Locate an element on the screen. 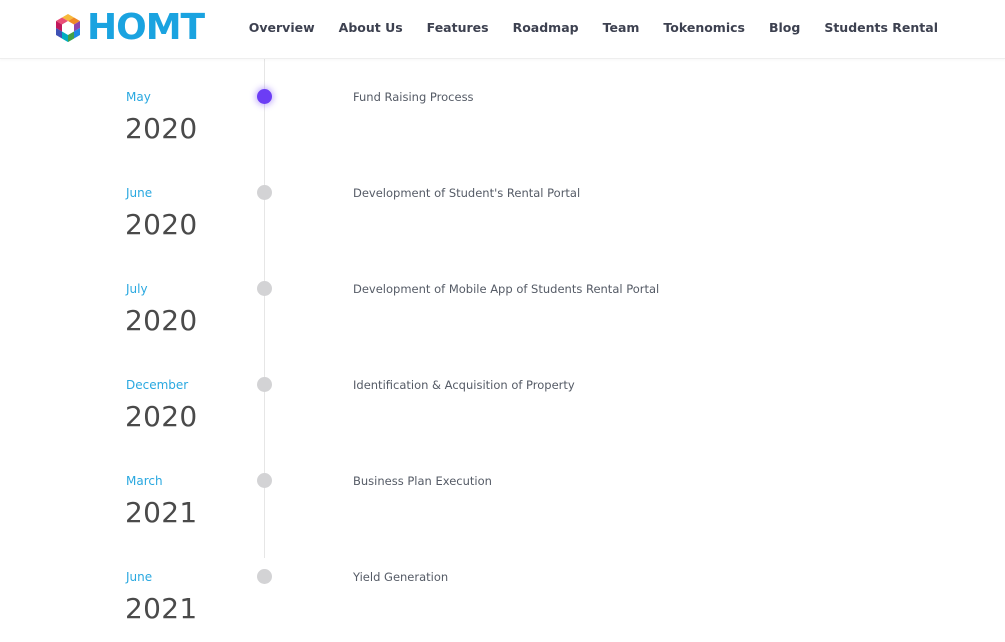 This screenshot has width=1005, height=642. timeline-dot-active is located at coordinates (264, 96).